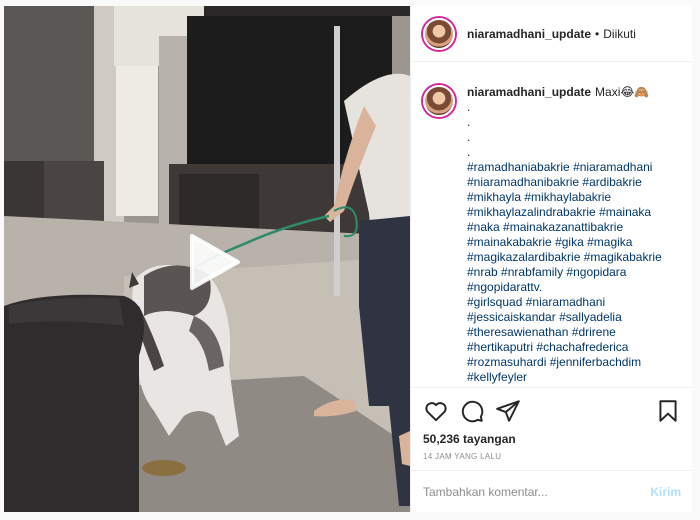 This screenshot has height=520, width=700. What do you see at coordinates (506, 362) in the screenshot?
I see `hashtag-link: #rozmasuhardi` at bounding box center [506, 362].